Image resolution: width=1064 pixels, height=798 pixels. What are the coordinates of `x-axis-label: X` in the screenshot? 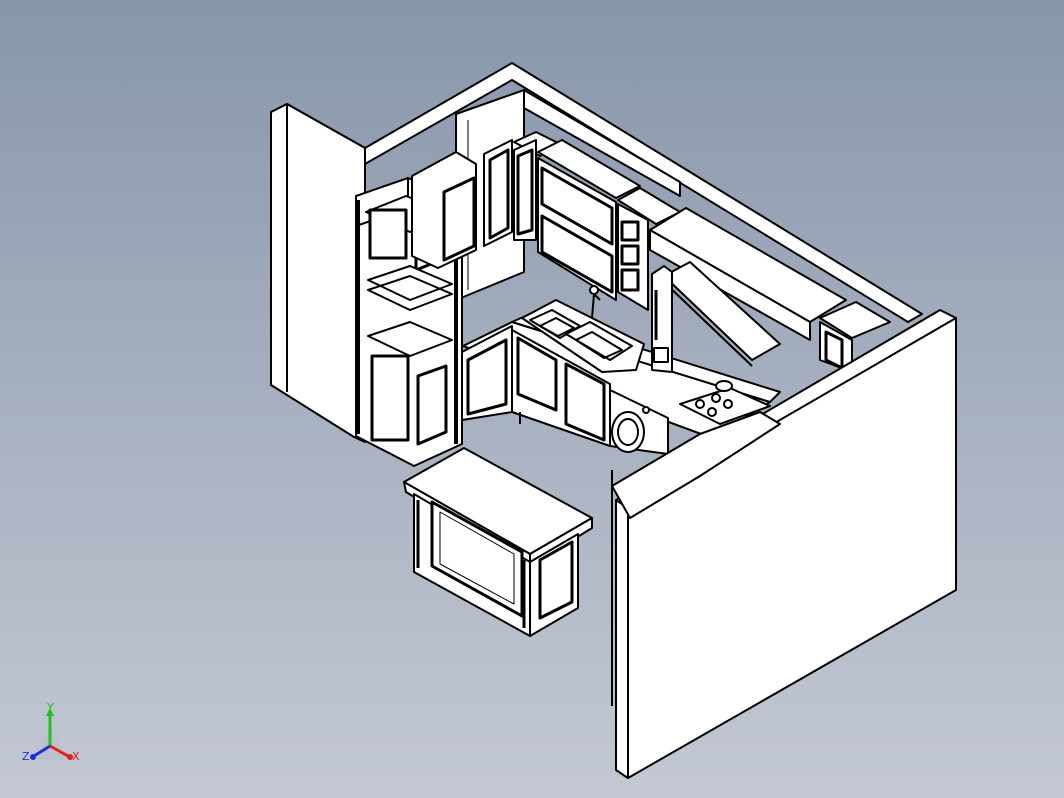 It's located at (76, 756).